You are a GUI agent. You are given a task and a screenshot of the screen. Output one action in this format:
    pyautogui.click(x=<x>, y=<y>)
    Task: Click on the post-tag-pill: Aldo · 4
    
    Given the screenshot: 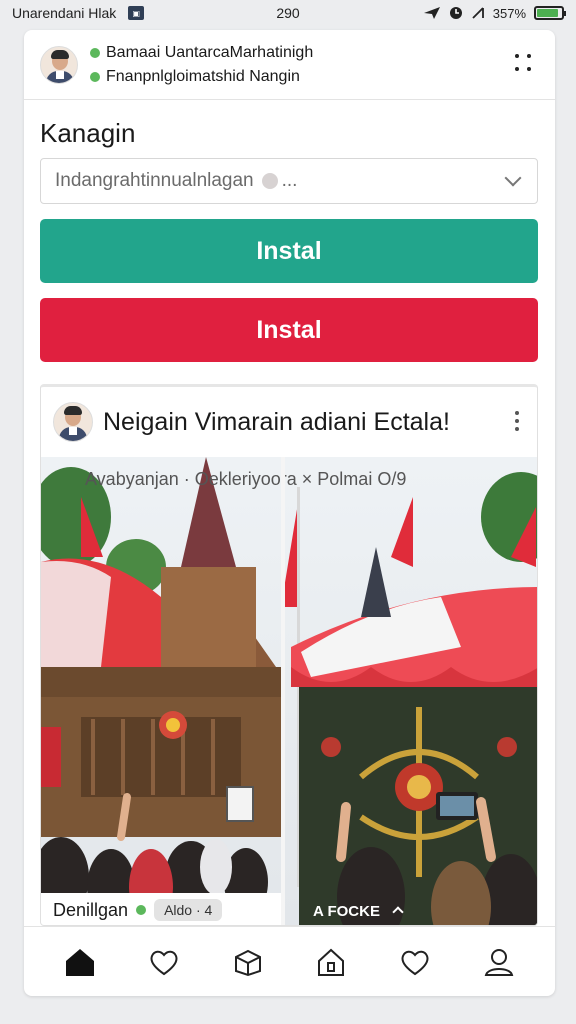 What is the action you would take?
    pyautogui.click(x=188, y=910)
    